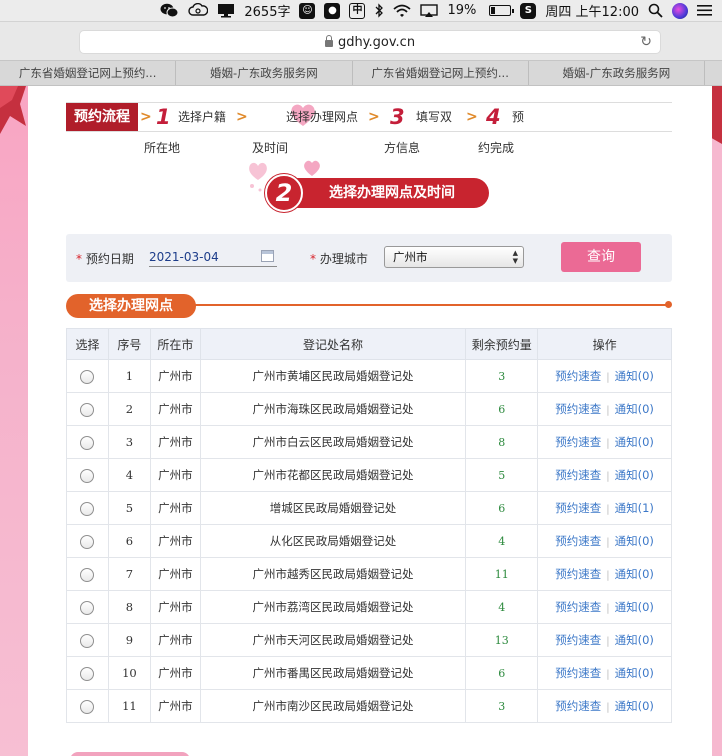 The height and width of the screenshot is (756, 722). I want to click on spotlight-search-icon, so click(655, 11).